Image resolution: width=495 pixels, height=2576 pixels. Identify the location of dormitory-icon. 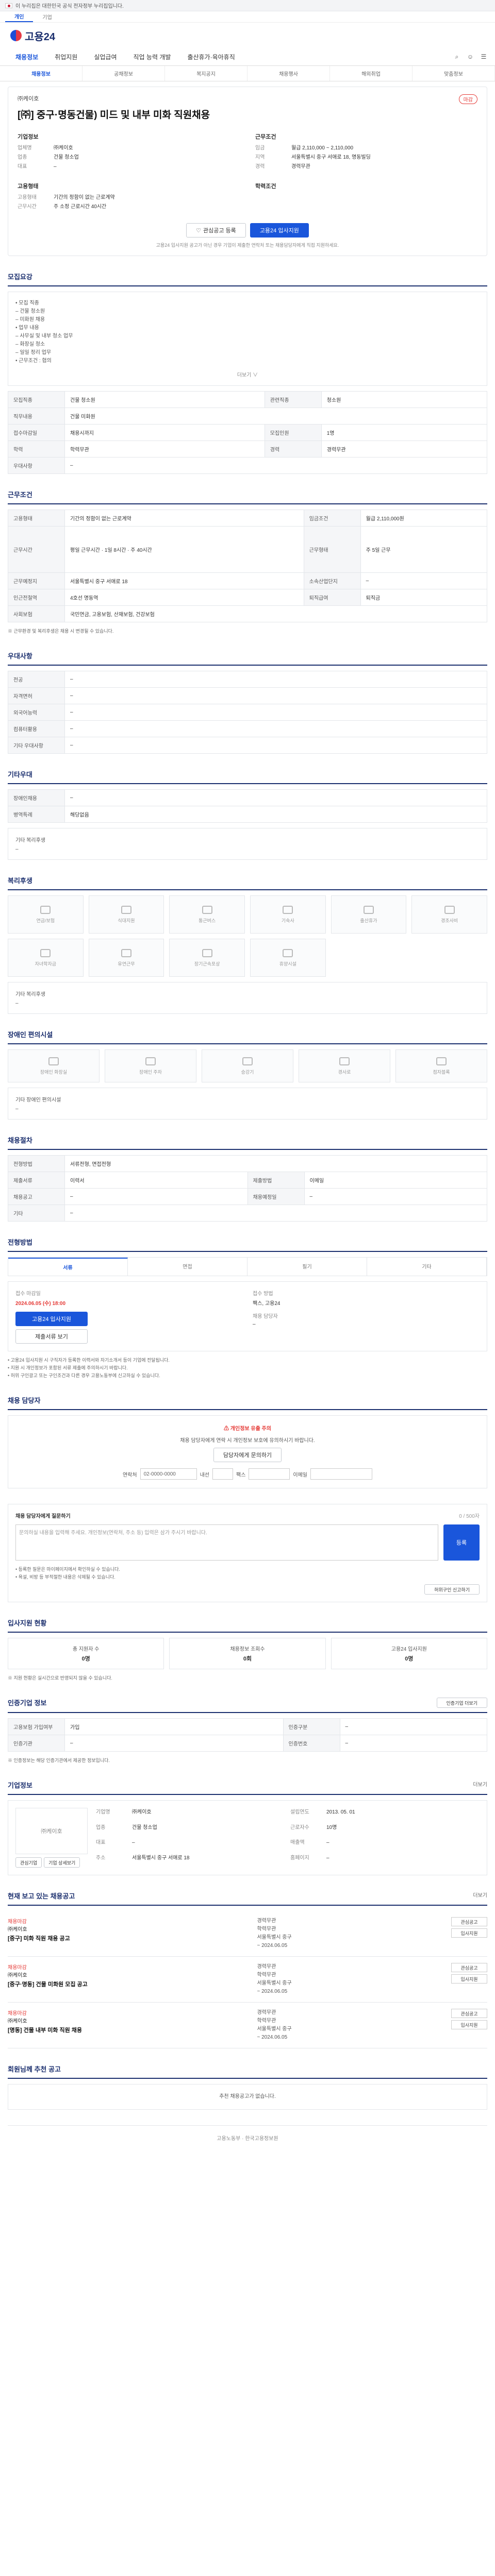
(288, 909).